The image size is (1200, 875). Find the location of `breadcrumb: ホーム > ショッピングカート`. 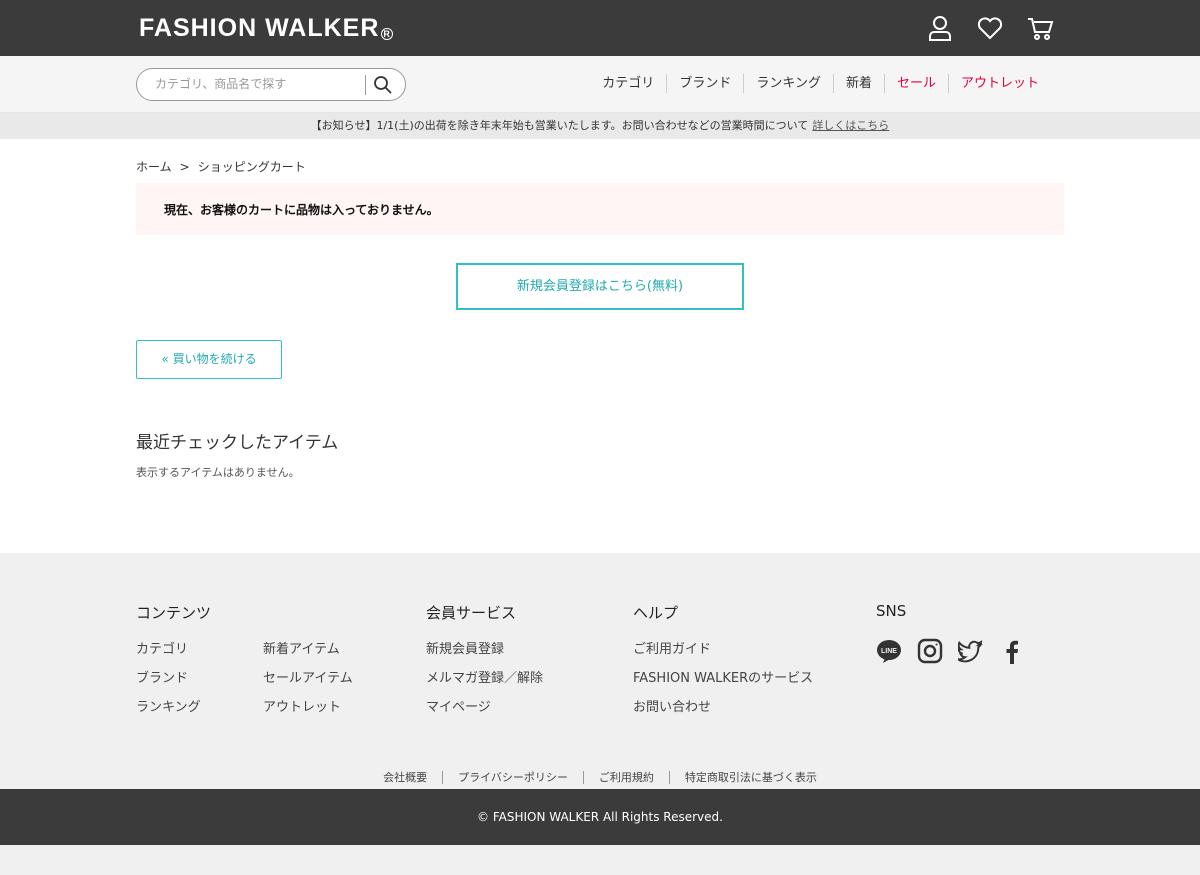

breadcrumb: ホーム > ショッピングカート is located at coordinates (221, 166).